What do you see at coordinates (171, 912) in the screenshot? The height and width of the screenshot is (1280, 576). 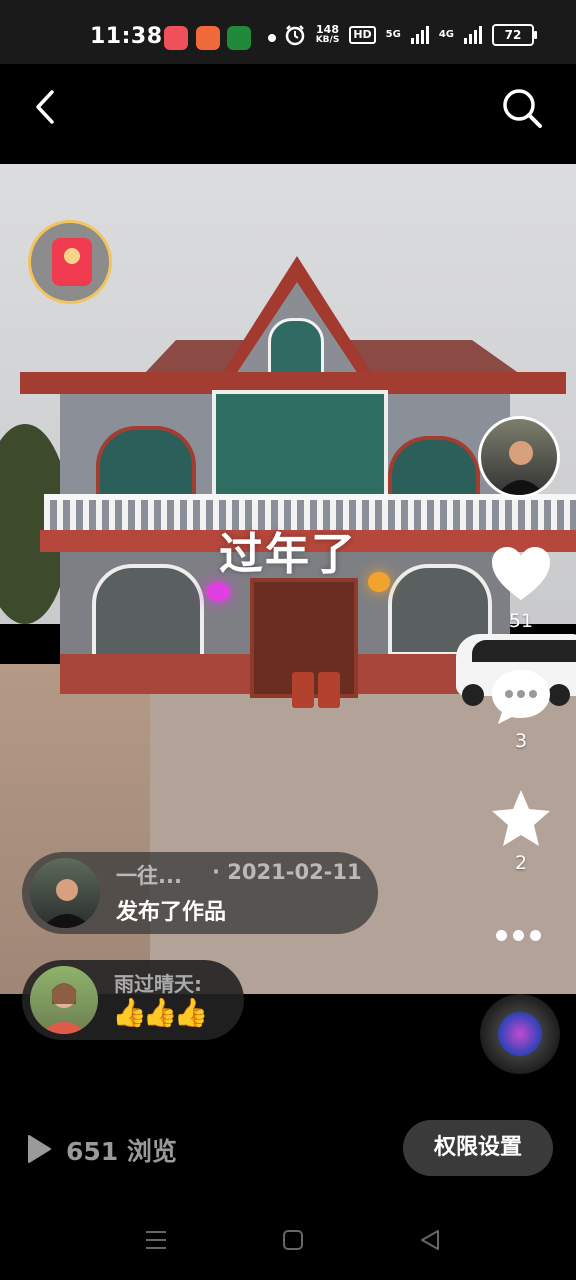 I see `activity-text: 发布了作品` at bounding box center [171, 912].